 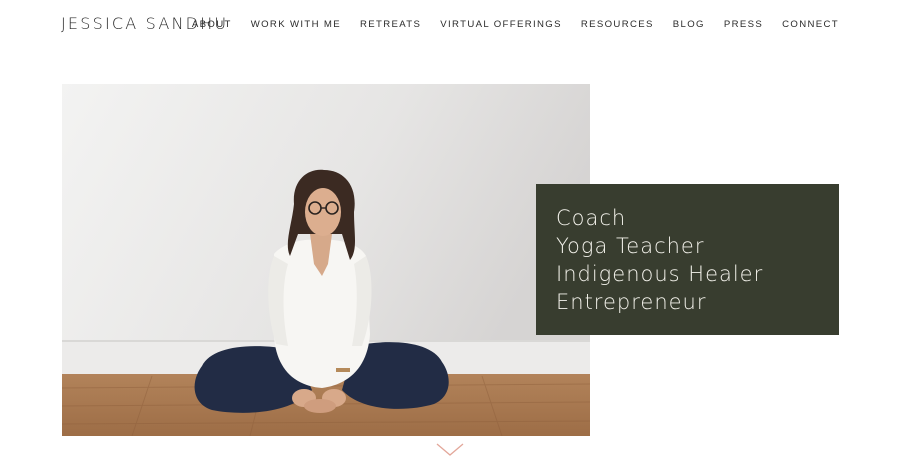 I want to click on nav-work-with-me: WORK WITH ME, so click(x=296, y=24).